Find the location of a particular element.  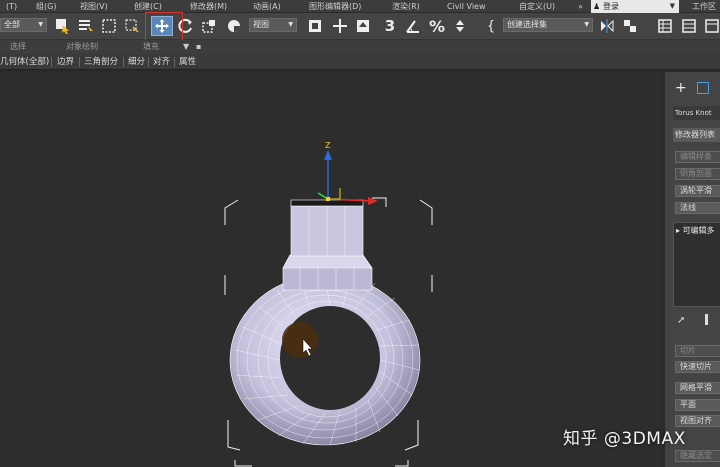

object-paint-label: 对象绘制 is located at coordinates (82, 46).